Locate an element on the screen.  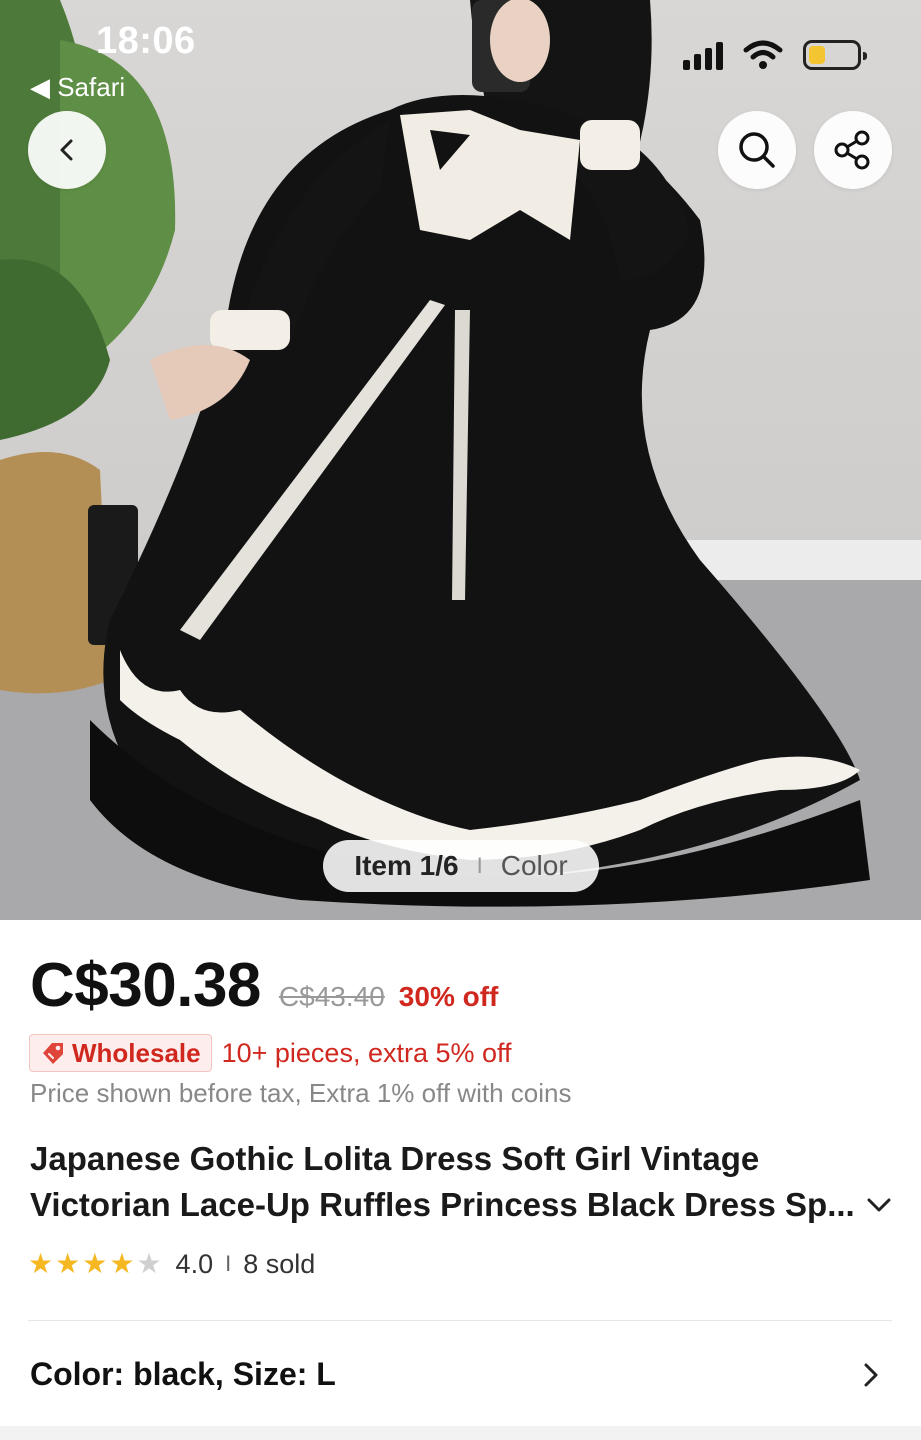
variant-selector: Color: black, Size: L is located at coordinates (460, 1374).